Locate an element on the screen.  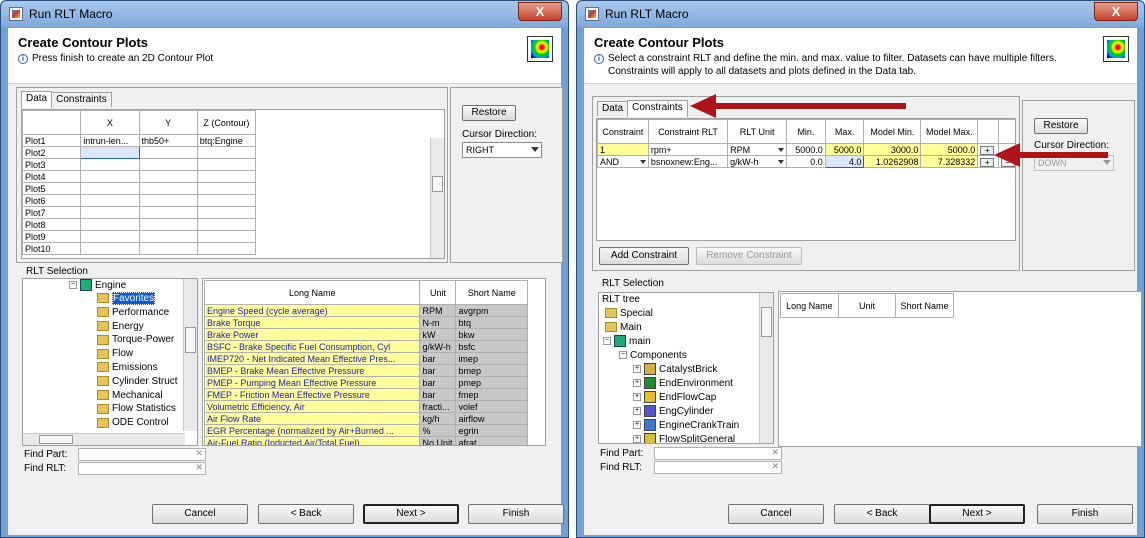
tree-node-favorites: Favorites is located at coordinates (126, 299).